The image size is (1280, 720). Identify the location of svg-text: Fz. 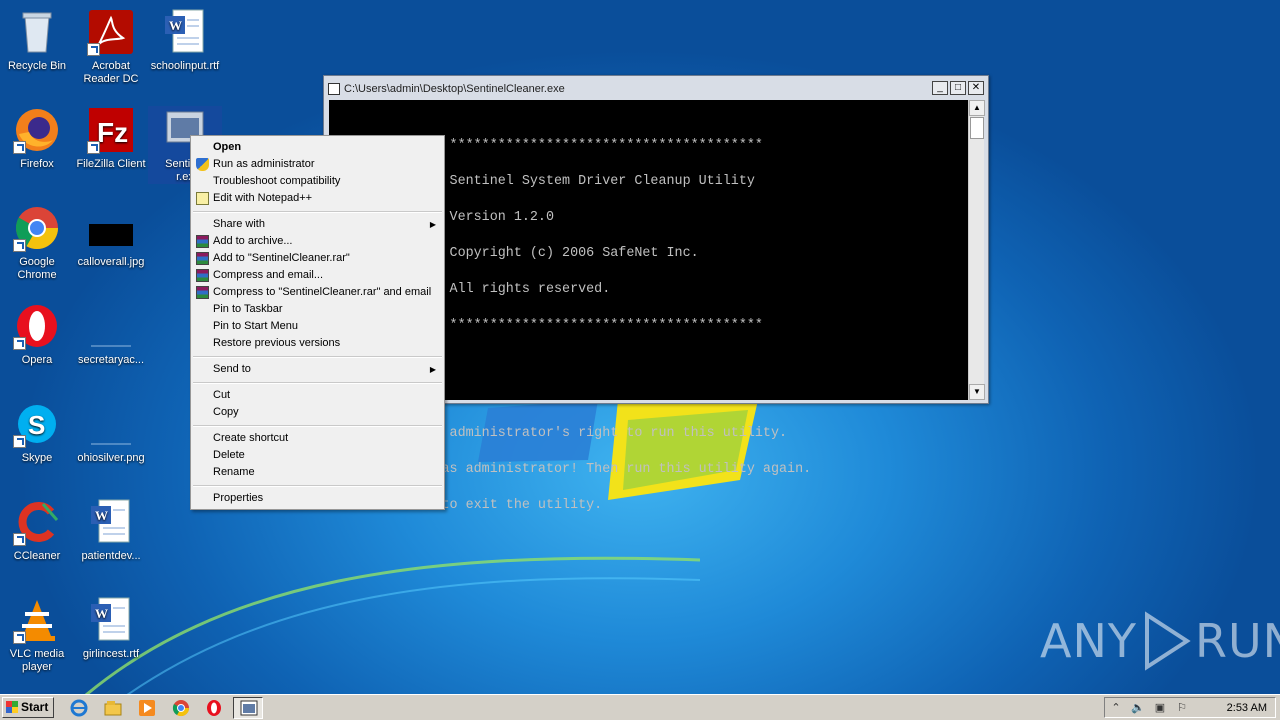
(112, 132).